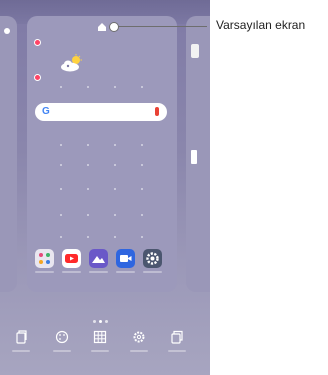 The height and width of the screenshot is (375, 328). What do you see at coordinates (62, 341) in the screenshot?
I see `palette-icon` at bounding box center [62, 341].